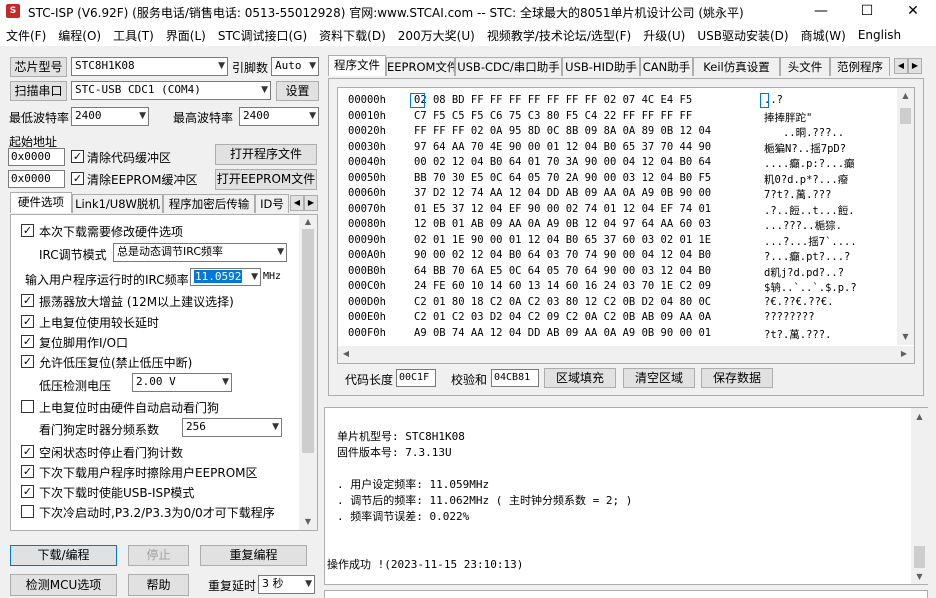 The width and height of the screenshot is (936, 598). Describe the element at coordinates (182, 382) in the screenshot. I see `low-voltage-select: 2.00 V ▼` at that location.